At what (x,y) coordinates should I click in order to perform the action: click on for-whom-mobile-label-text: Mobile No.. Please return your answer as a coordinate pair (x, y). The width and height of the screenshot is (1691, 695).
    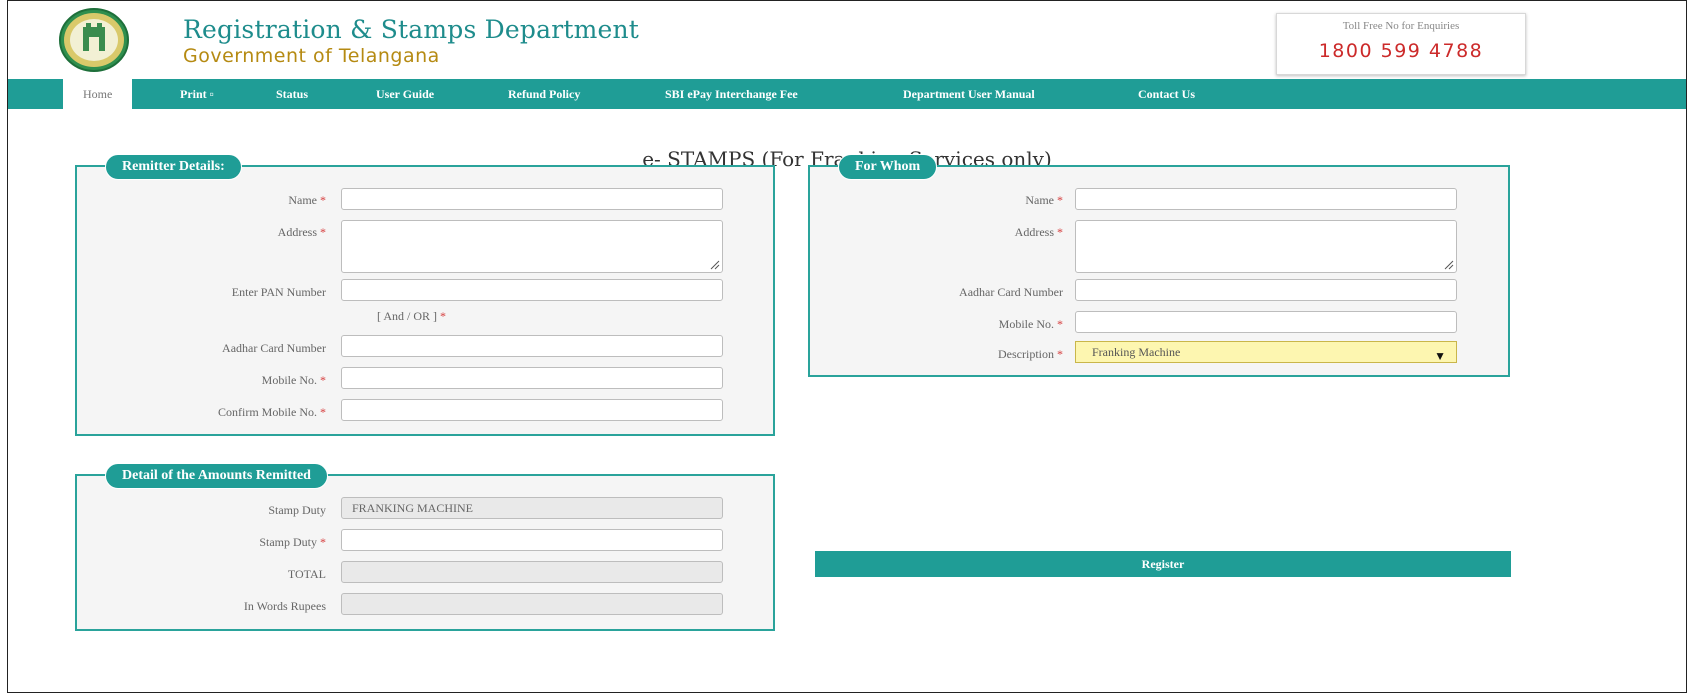
    Looking at the image, I should click on (1026, 324).